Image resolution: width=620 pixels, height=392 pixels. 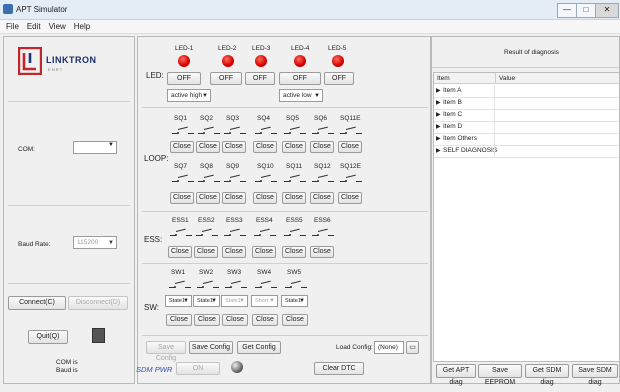 What do you see at coordinates (526, 151) in the screenshot?
I see `table-row: ▶ SELF DIAGNOSIS` at bounding box center [526, 151].